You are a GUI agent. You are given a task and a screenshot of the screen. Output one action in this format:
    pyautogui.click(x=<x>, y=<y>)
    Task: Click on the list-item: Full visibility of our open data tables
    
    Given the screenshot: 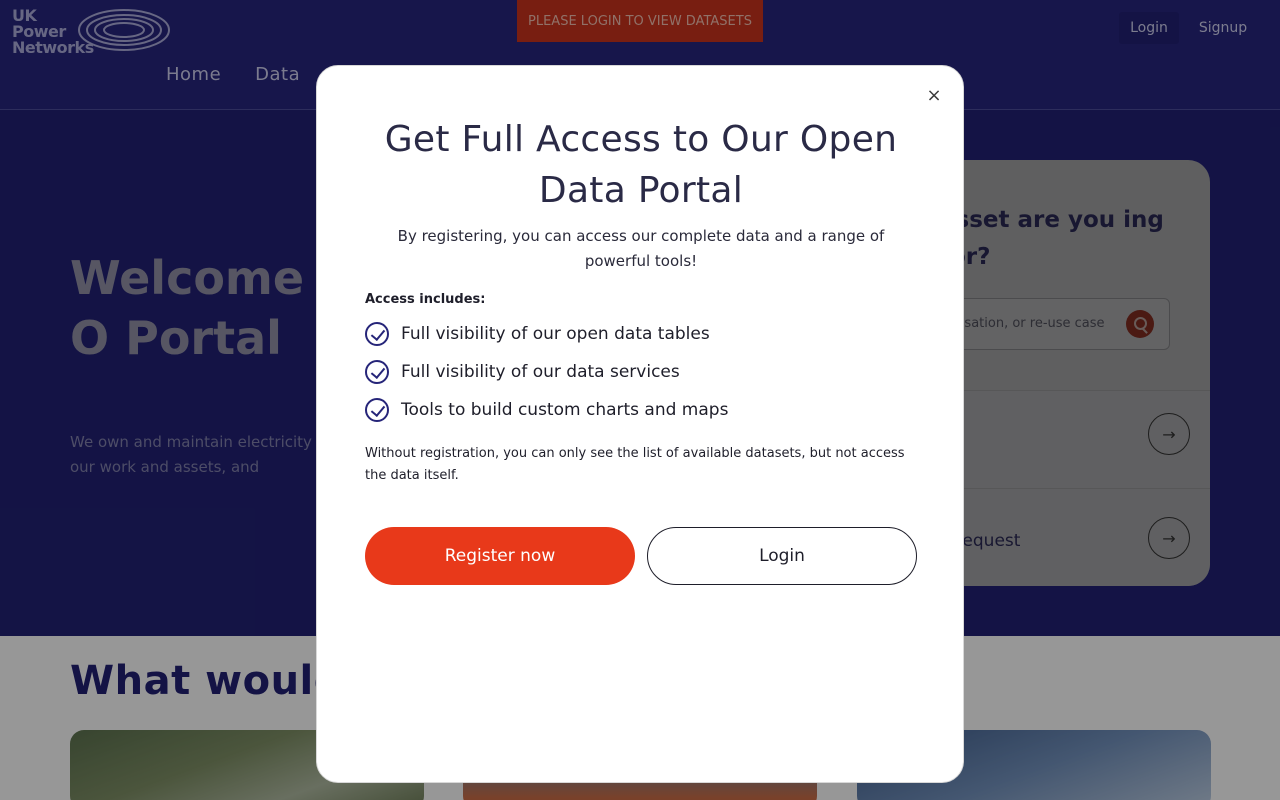 What is the action you would take?
    pyautogui.click(x=546, y=334)
    